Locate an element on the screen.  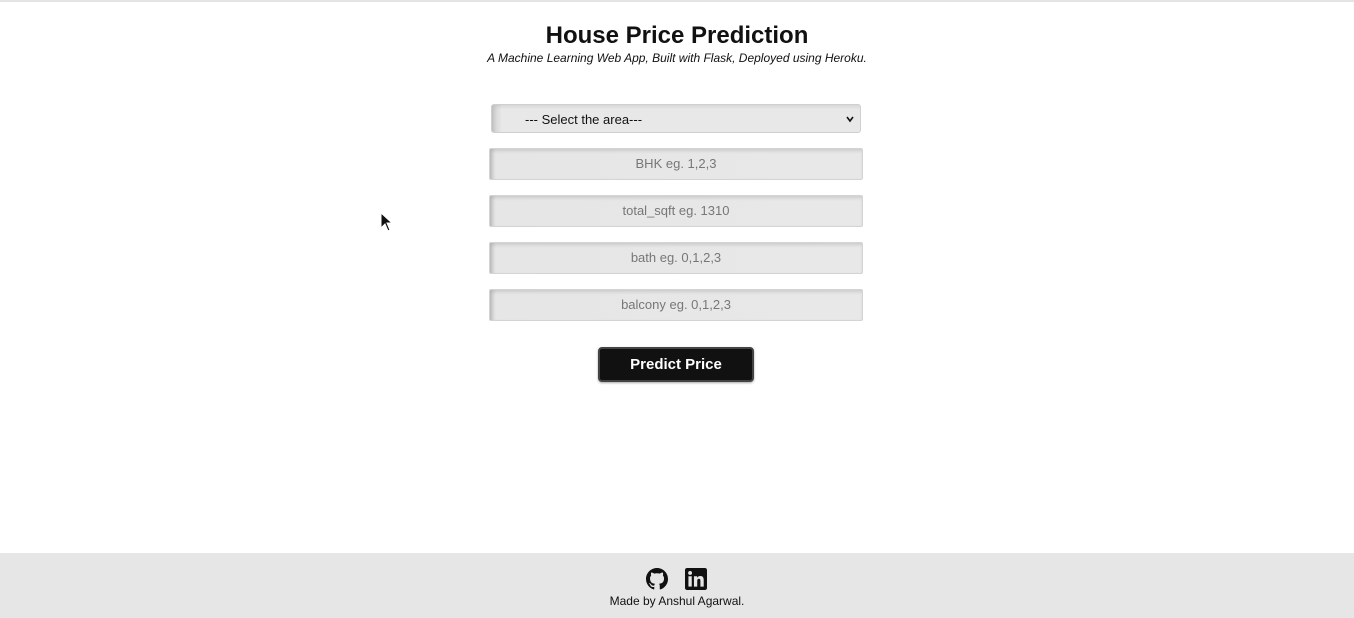
predict-price-button: Predict Price is located at coordinates (676, 364).